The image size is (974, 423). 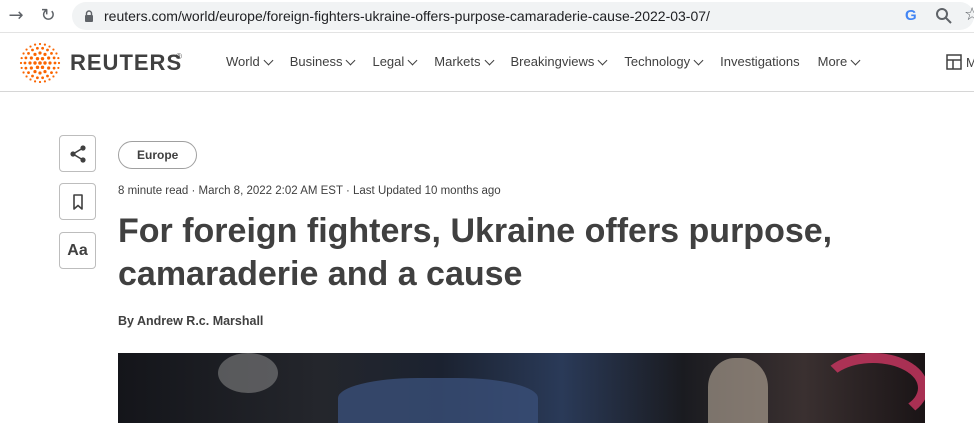 What do you see at coordinates (521, 388) in the screenshot?
I see `hero-image` at bounding box center [521, 388].